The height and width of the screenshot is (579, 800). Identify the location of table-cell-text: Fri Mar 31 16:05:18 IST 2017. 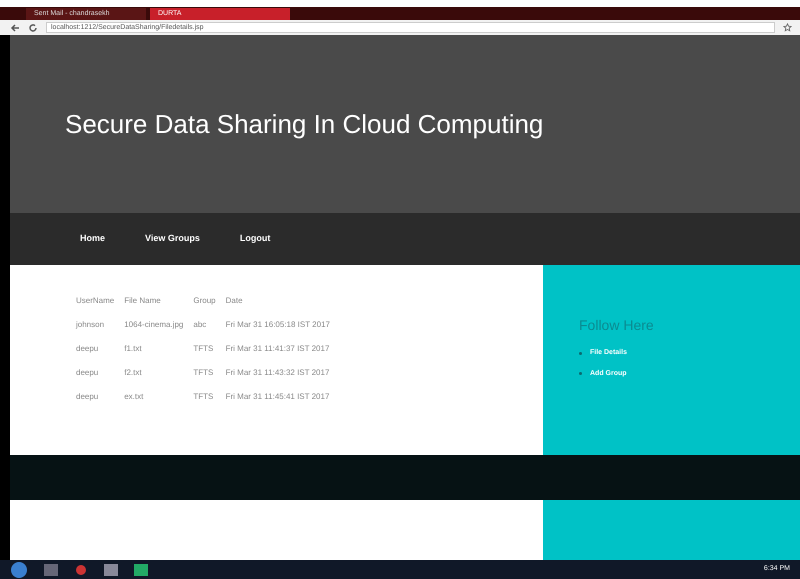
(278, 325).